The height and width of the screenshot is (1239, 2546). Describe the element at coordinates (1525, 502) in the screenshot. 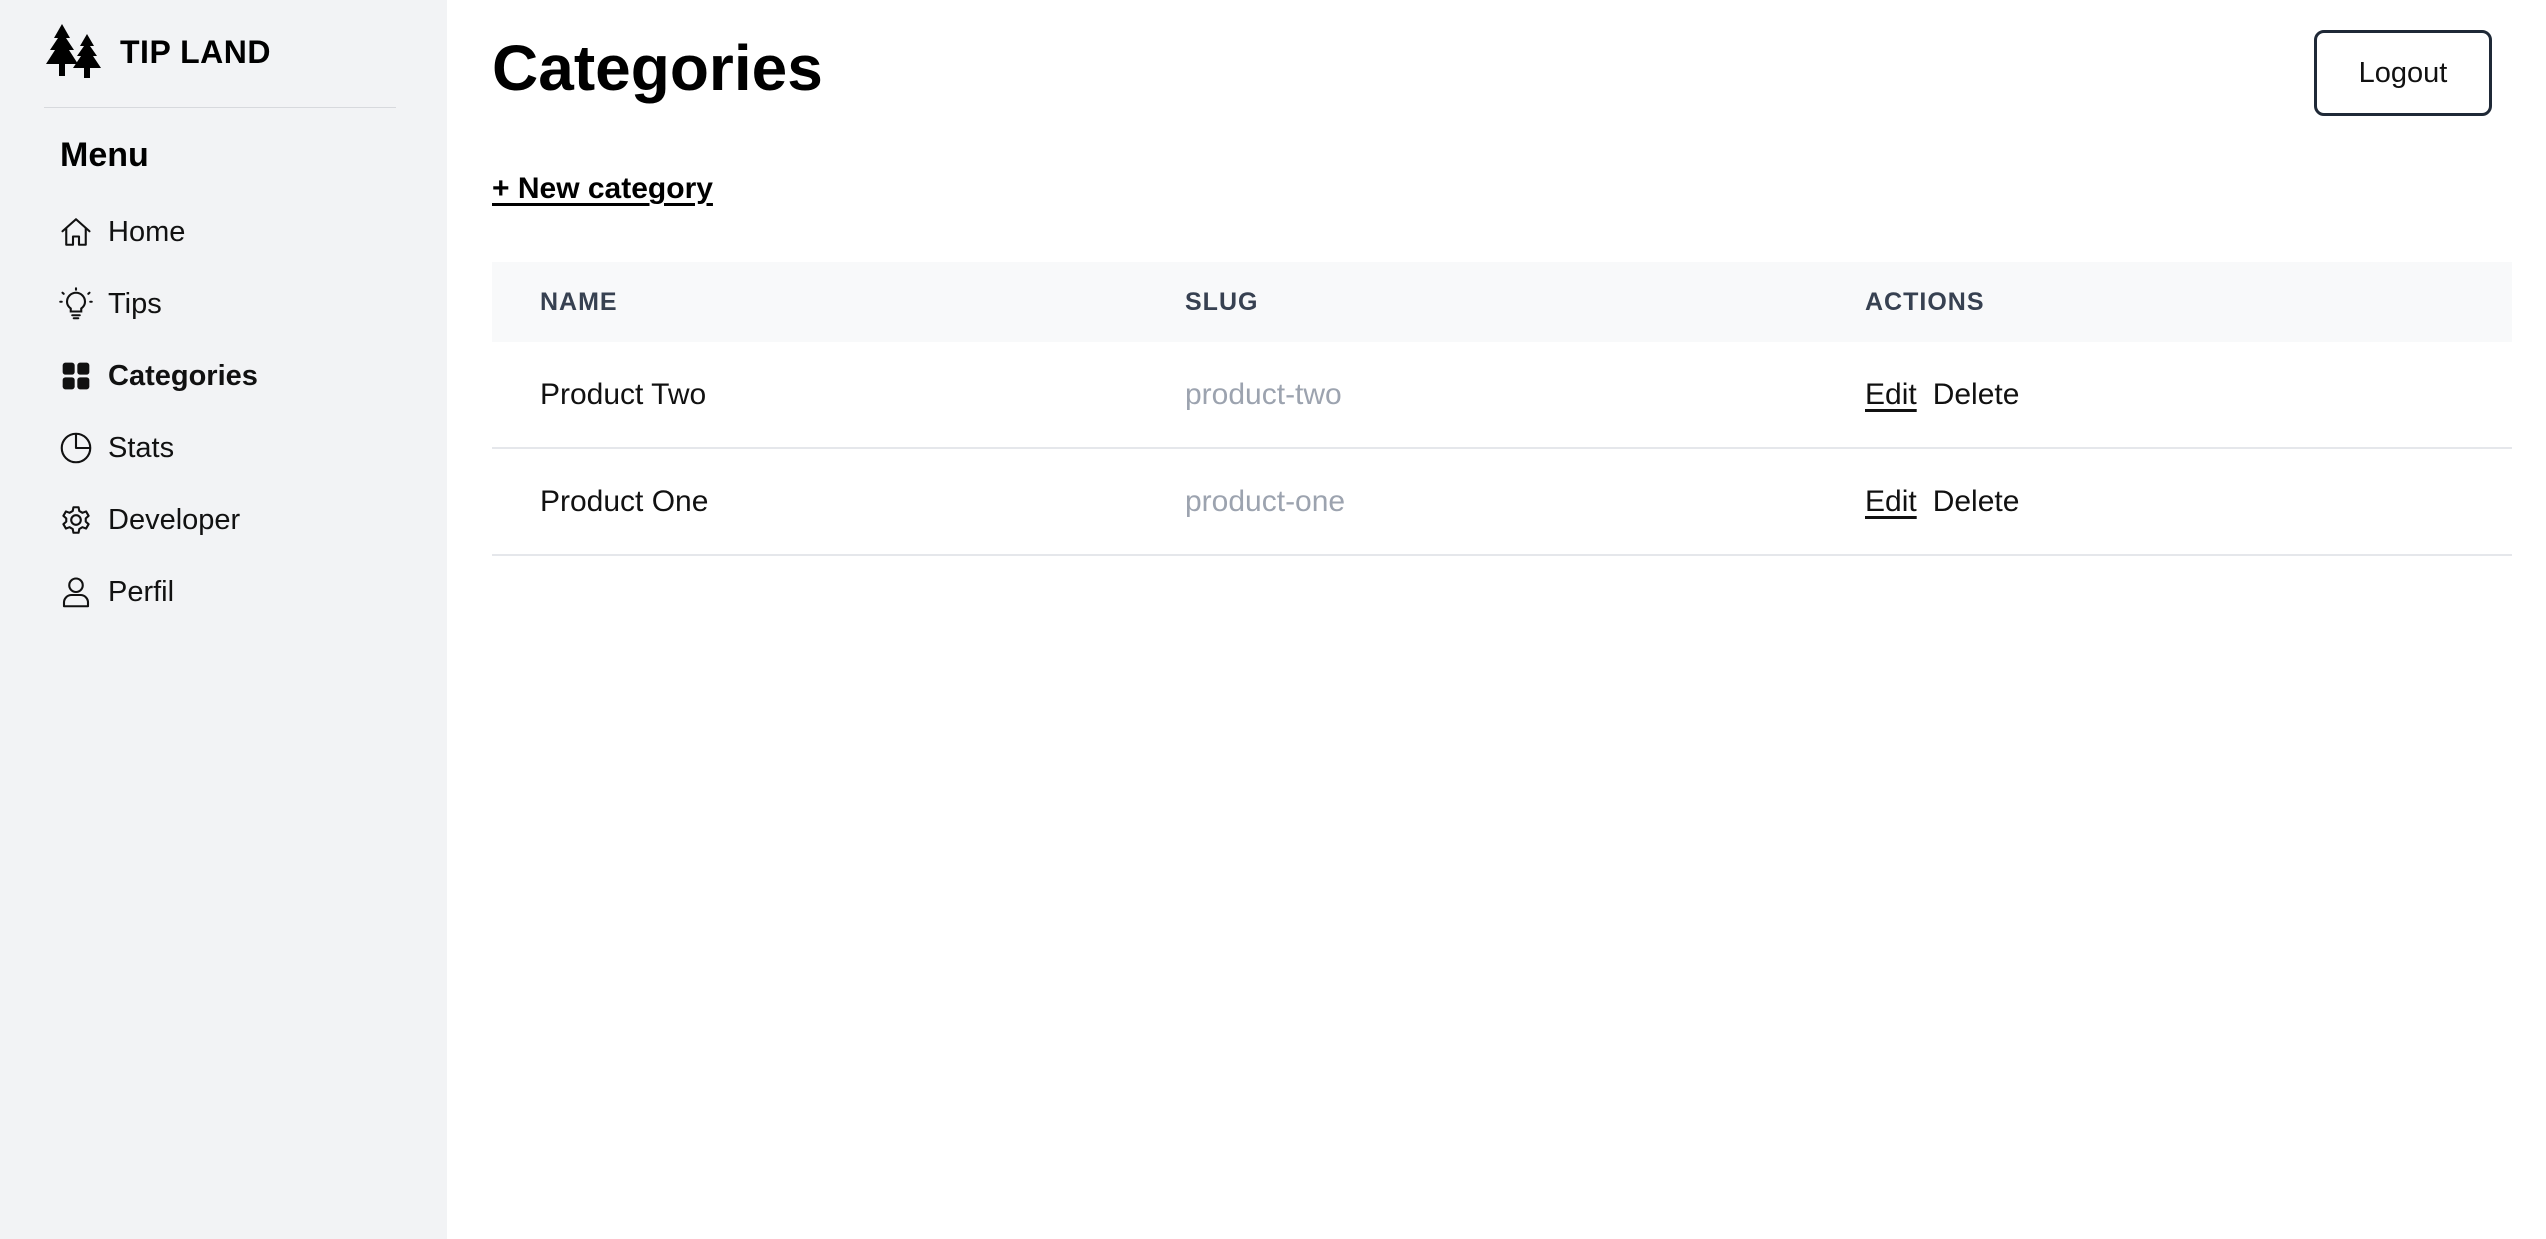

I see `category-slug: product-one` at that location.